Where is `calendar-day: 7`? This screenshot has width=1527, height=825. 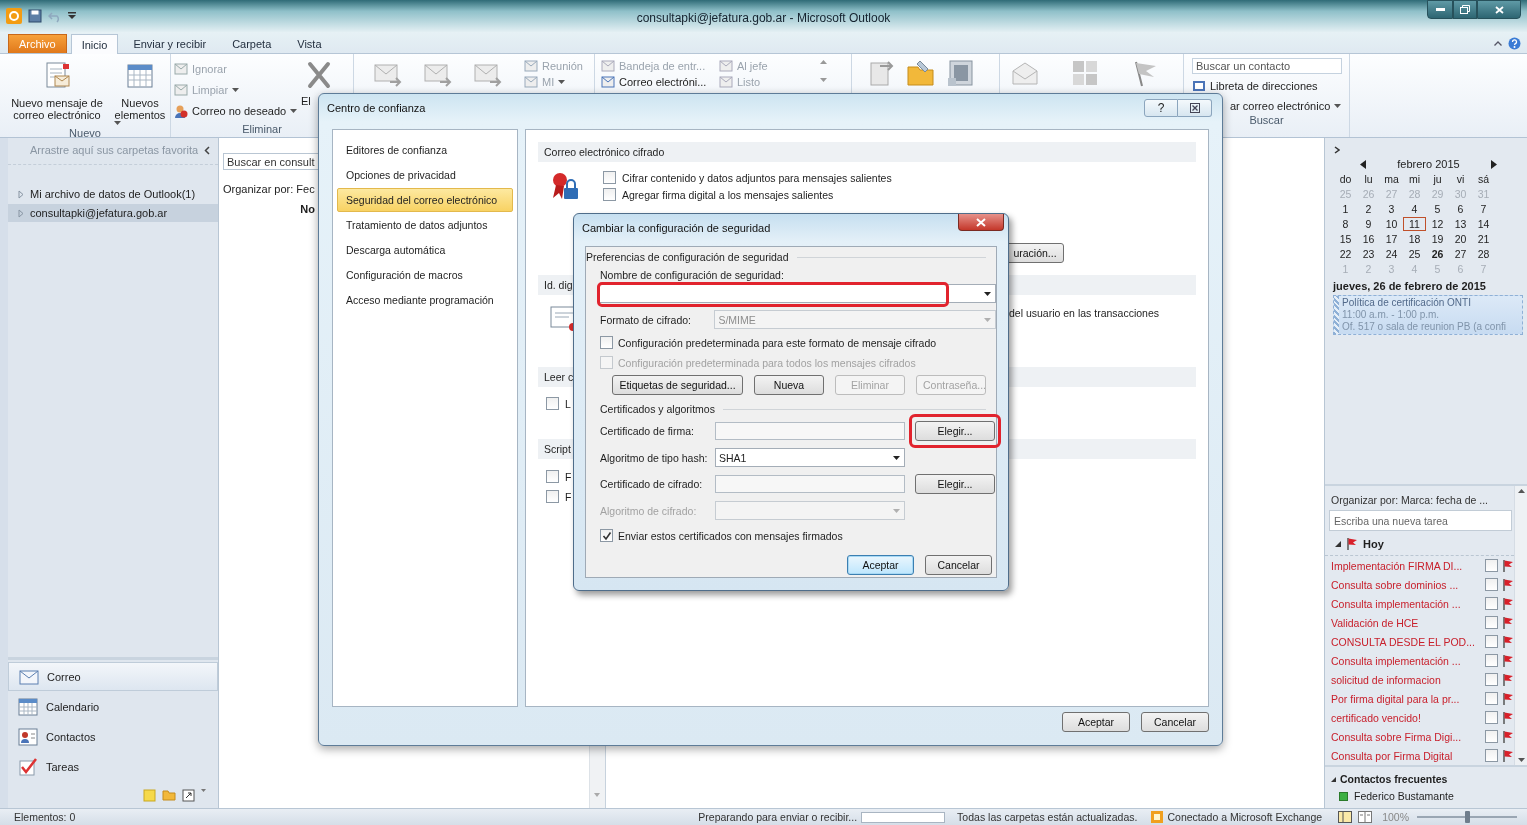
calendar-day: 7 is located at coordinates (1483, 209).